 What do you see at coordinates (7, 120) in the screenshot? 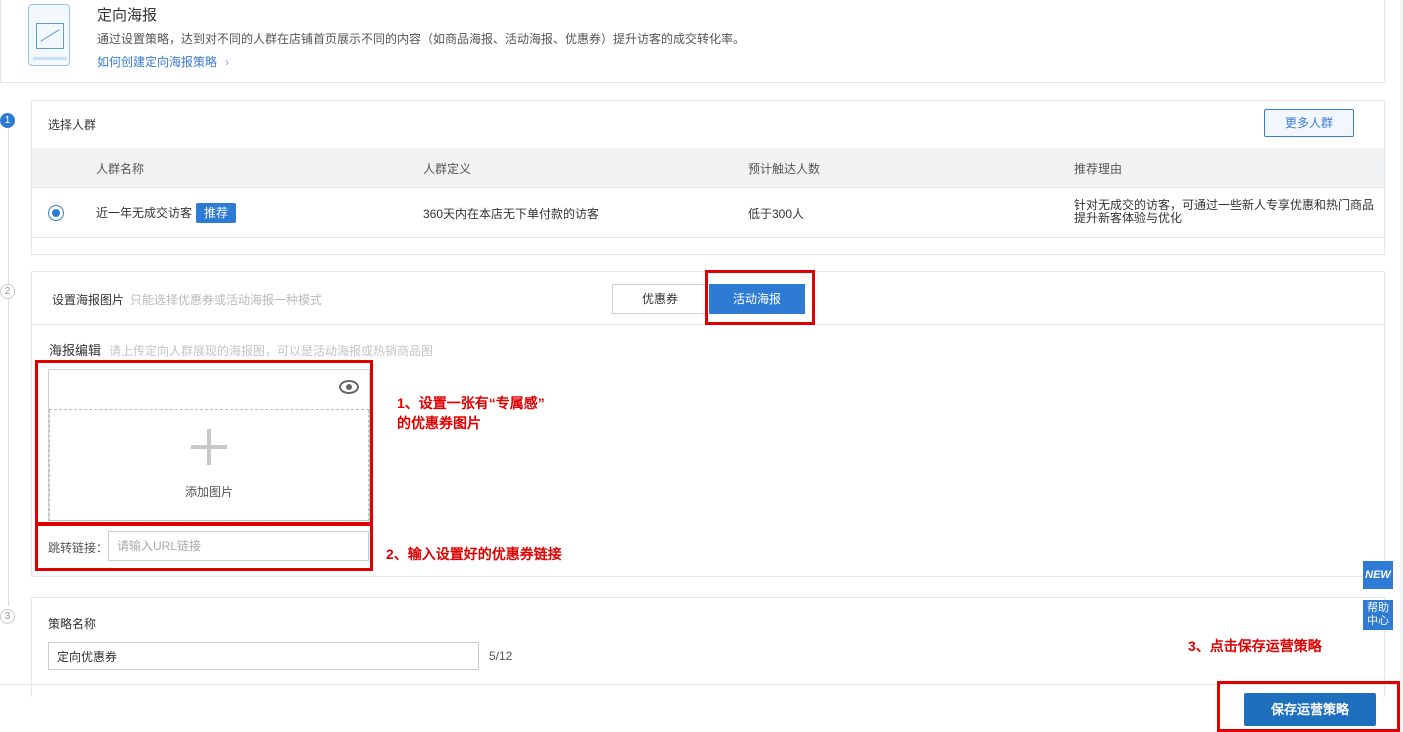
I see `step-1-indicator: 1` at bounding box center [7, 120].